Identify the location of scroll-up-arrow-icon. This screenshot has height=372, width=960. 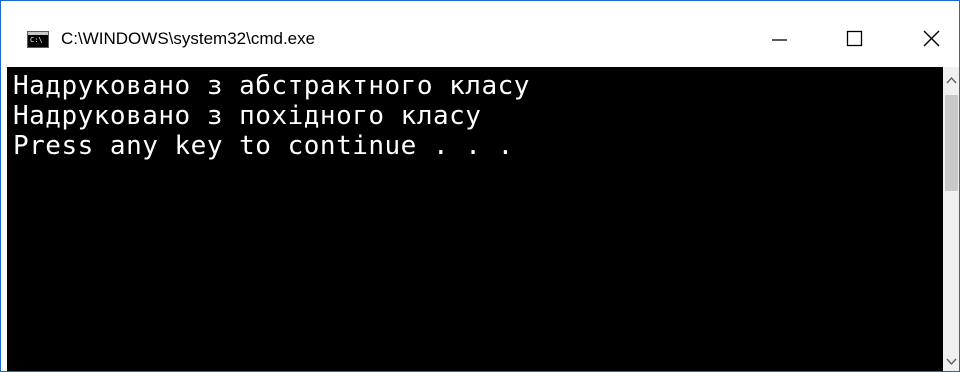
(951, 80).